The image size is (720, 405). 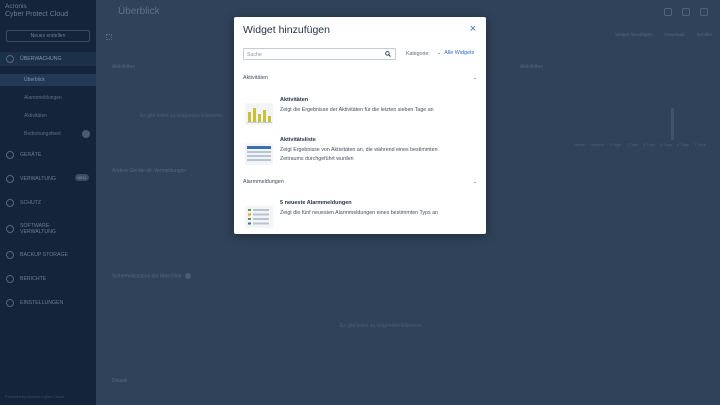 What do you see at coordinates (44, 255) in the screenshot?
I see `sidebar-item-label: BACKUP STORAGE` at bounding box center [44, 255].